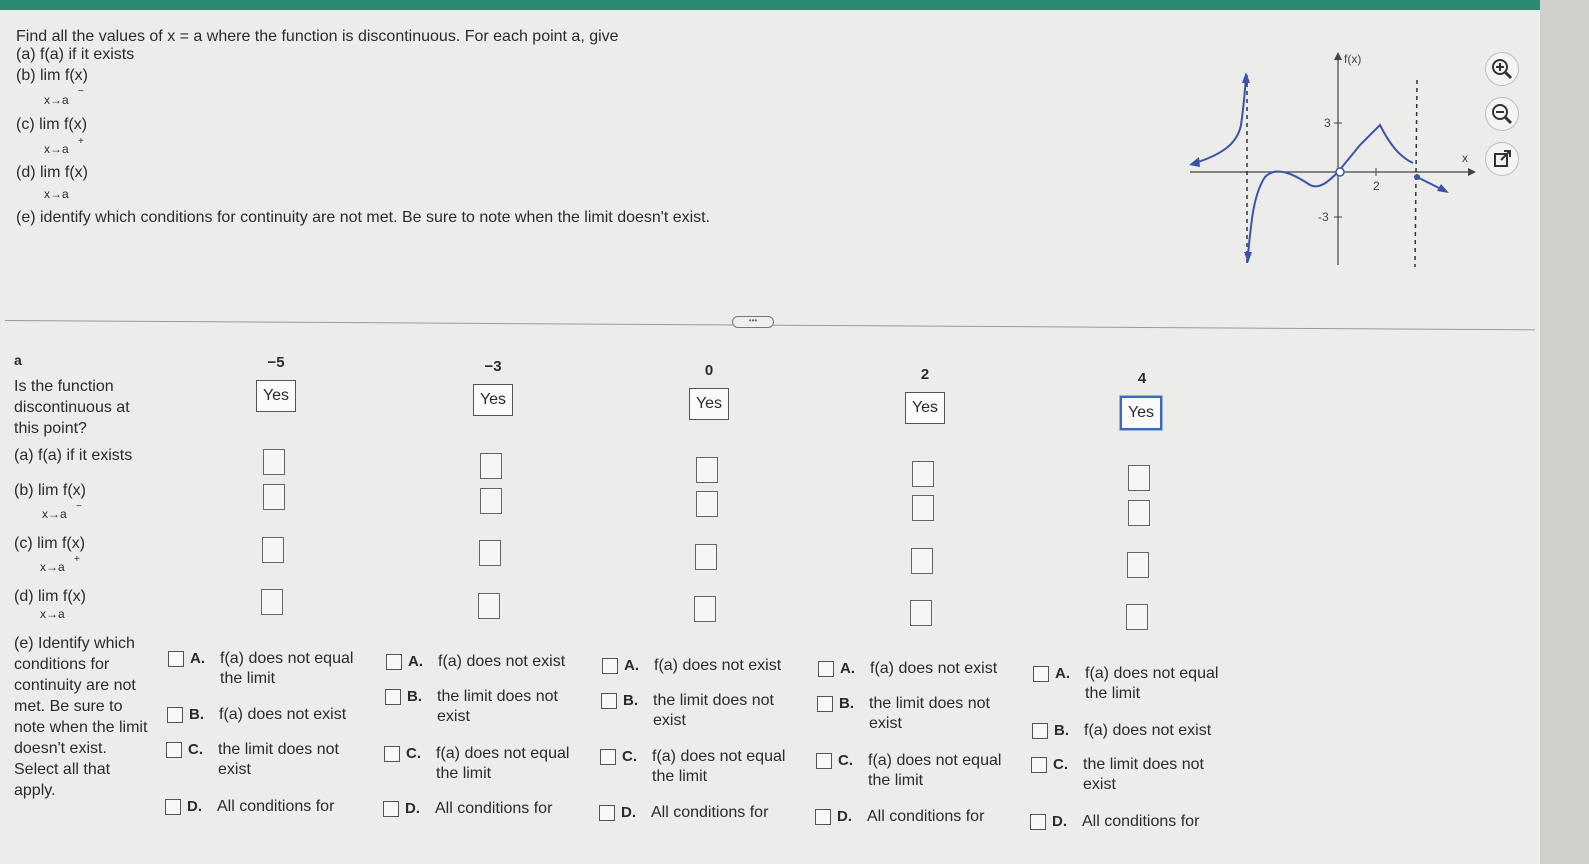  What do you see at coordinates (1416, 173) in the screenshot?
I see `asymptote-right` at bounding box center [1416, 173].